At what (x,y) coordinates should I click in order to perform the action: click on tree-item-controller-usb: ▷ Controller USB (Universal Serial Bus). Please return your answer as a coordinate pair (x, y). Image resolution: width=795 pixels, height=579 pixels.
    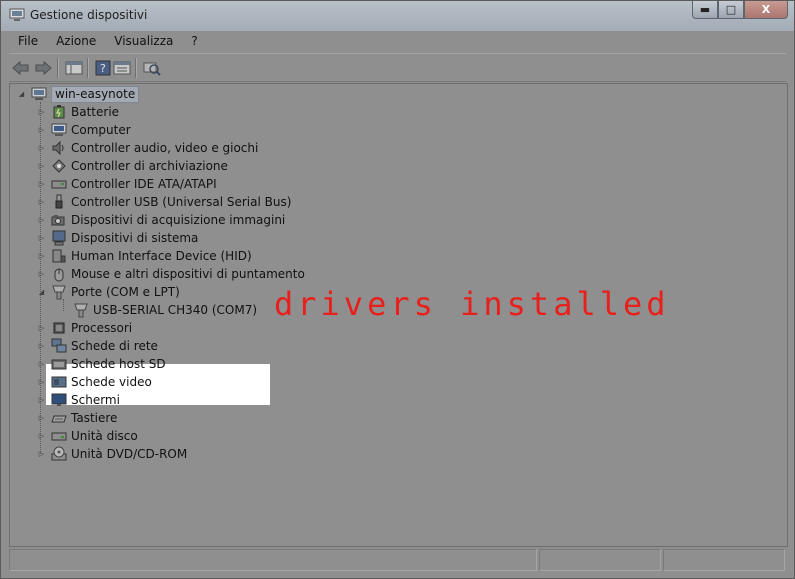
    Looking at the image, I should click on (164, 202).